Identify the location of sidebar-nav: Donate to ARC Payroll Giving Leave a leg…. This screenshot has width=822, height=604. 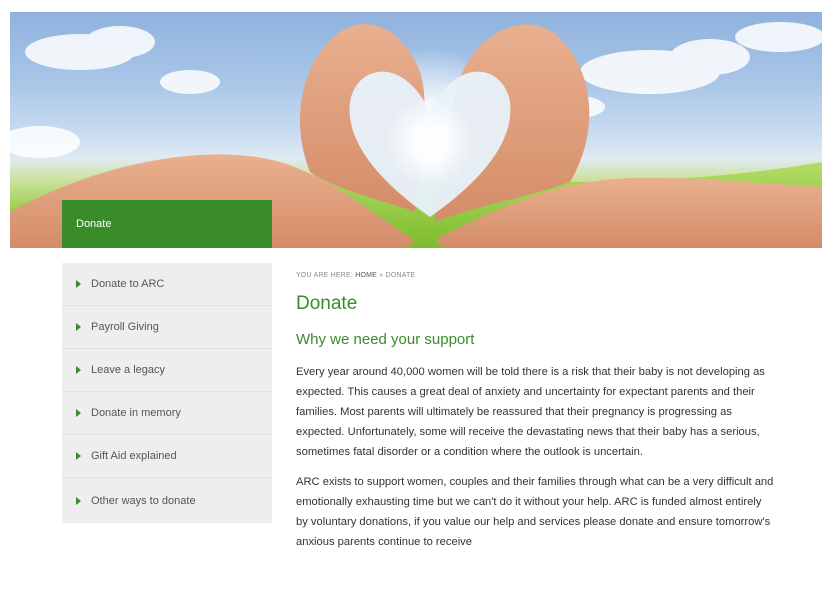
(167, 393).